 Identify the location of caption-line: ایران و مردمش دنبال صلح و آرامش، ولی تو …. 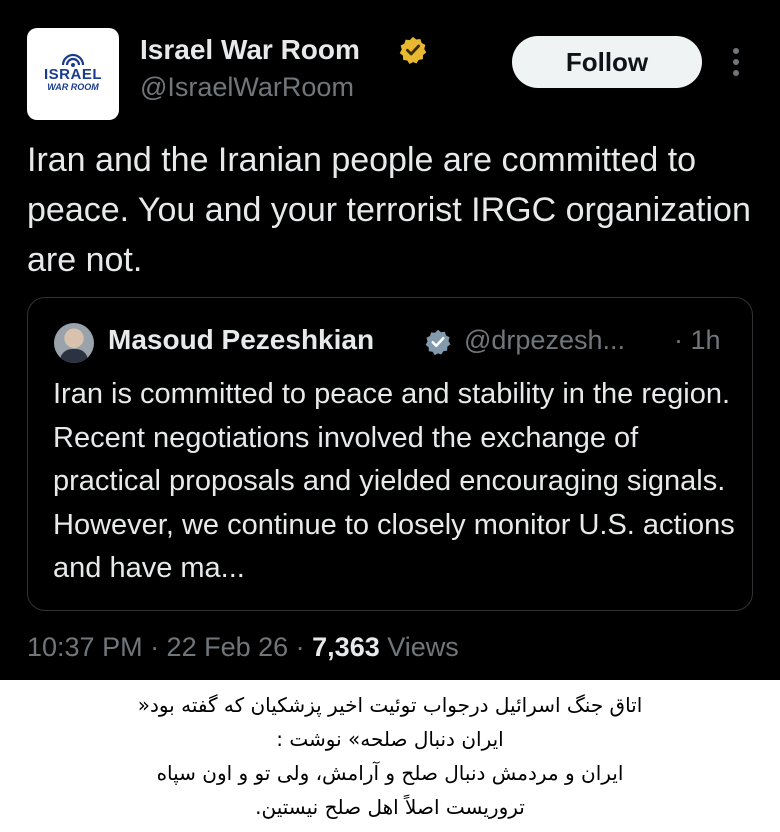
(390, 773).